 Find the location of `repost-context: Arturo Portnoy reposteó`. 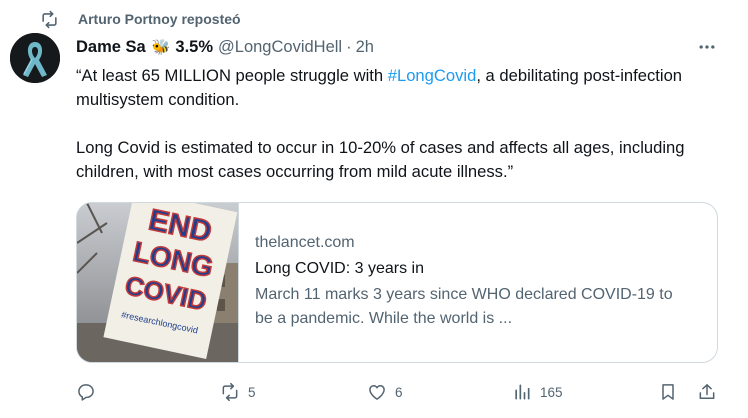

repost-context: Arturo Portnoy reposteó is located at coordinates (139, 19).